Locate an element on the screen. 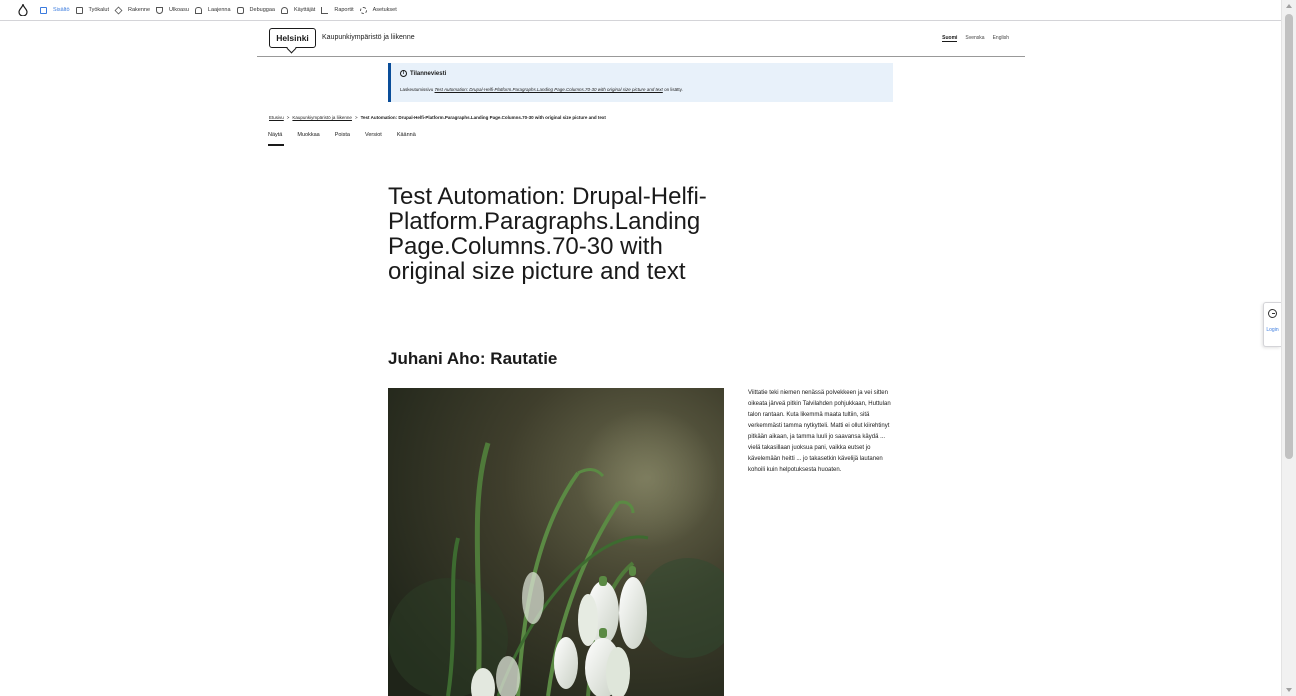  appearance-icon is located at coordinates (160, 10).